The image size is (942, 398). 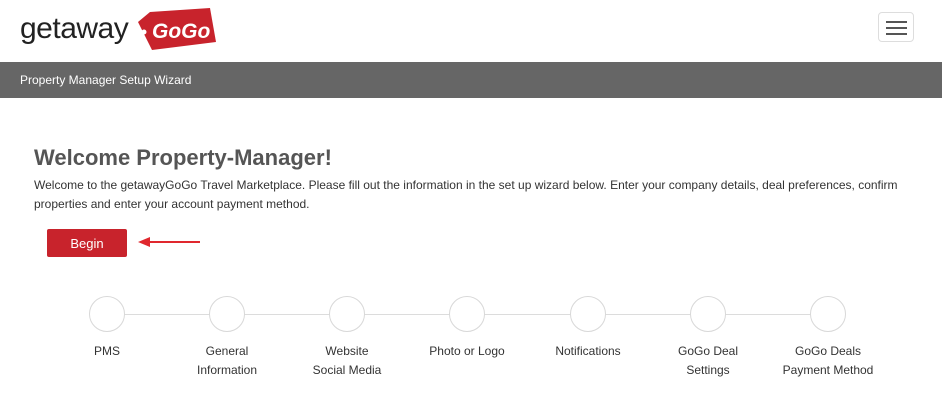 I want to click on begin-button: Begin, so click(x=87, y=243).